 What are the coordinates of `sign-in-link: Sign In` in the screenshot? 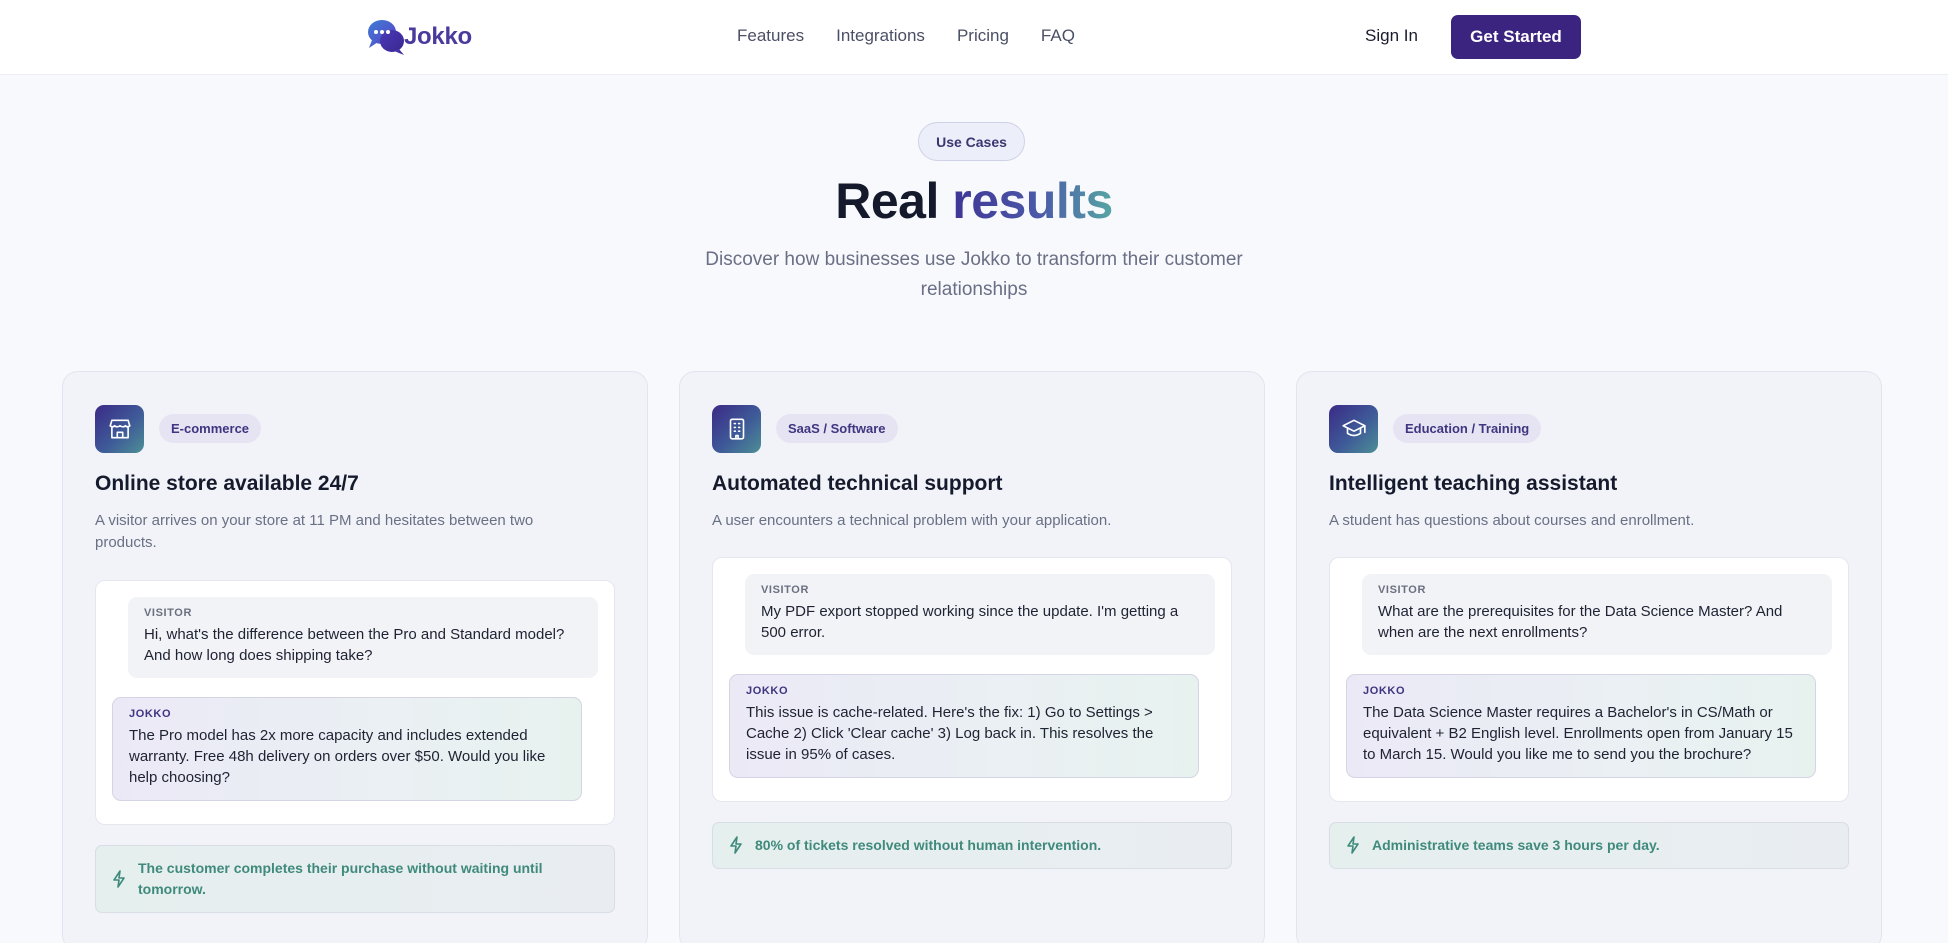 It's located at (1391, 36).